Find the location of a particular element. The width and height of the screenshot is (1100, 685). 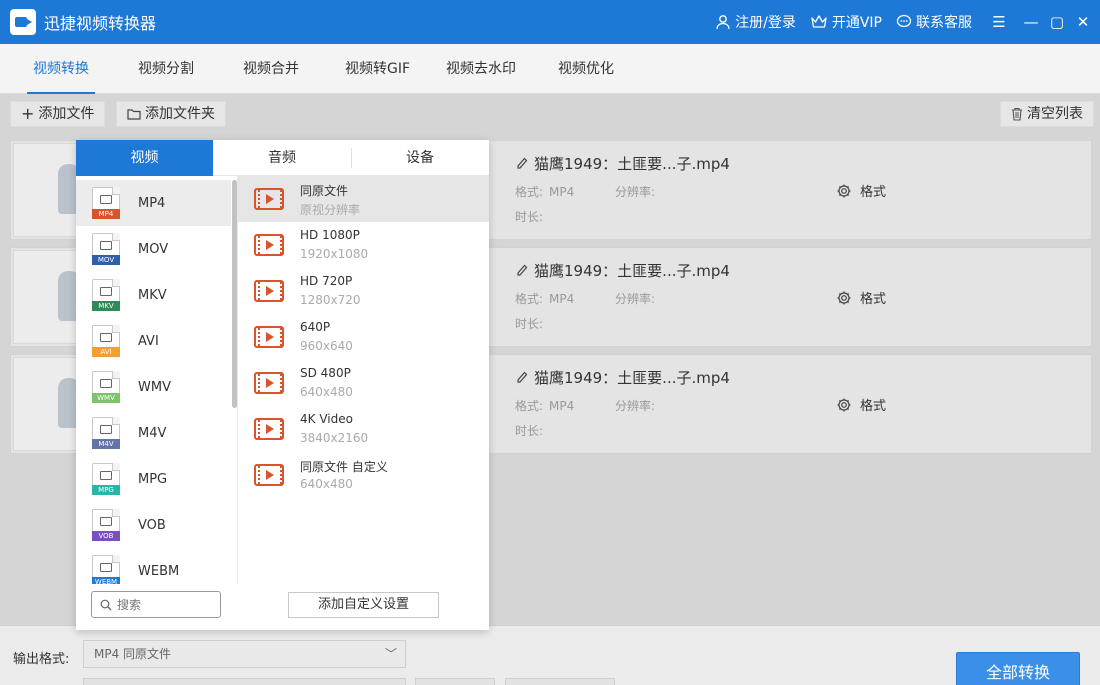

format-item-wmv: WMV WMV is located at coordinates (153, 387).